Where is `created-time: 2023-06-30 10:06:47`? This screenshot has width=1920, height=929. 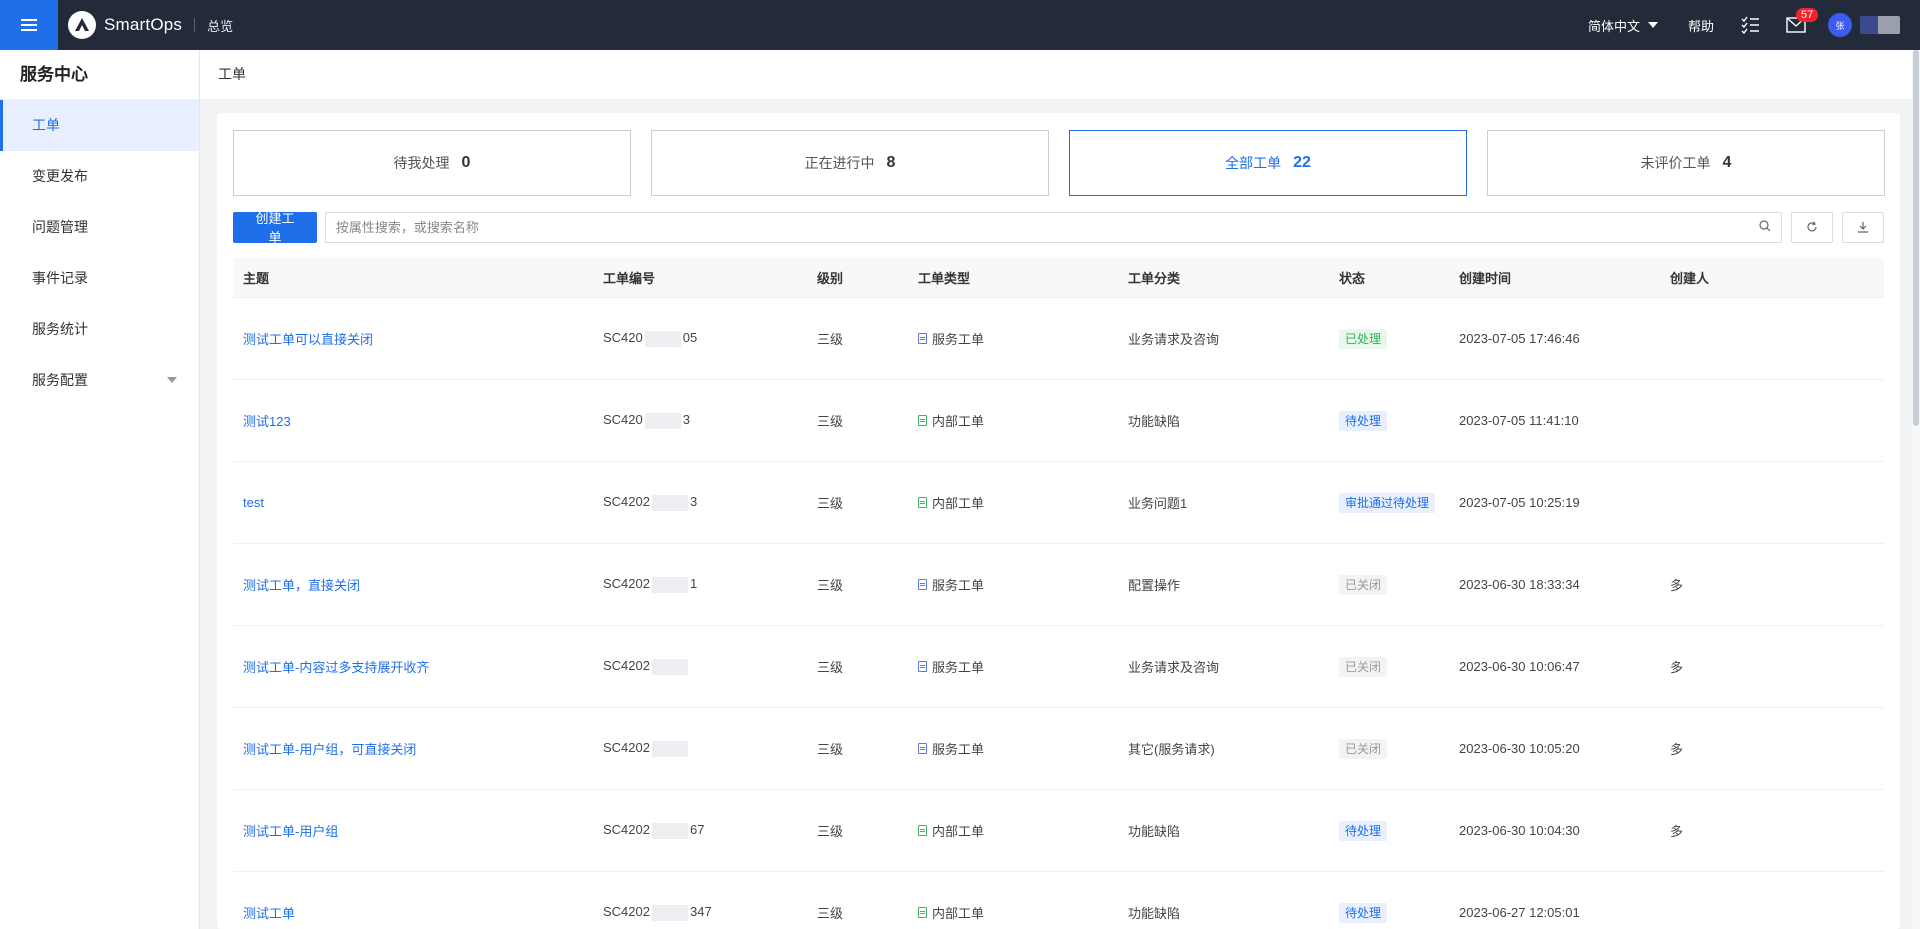
created-time: 2023-06-30 10:06:47 is located at coordinates (1519, 666).